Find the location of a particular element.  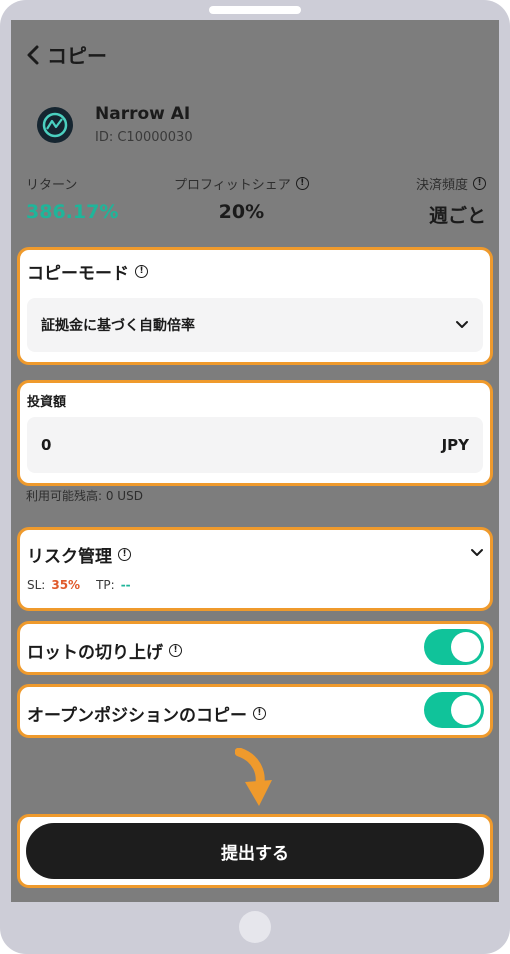

trader-name: Narrow AI is located at coordinates (143, 114).